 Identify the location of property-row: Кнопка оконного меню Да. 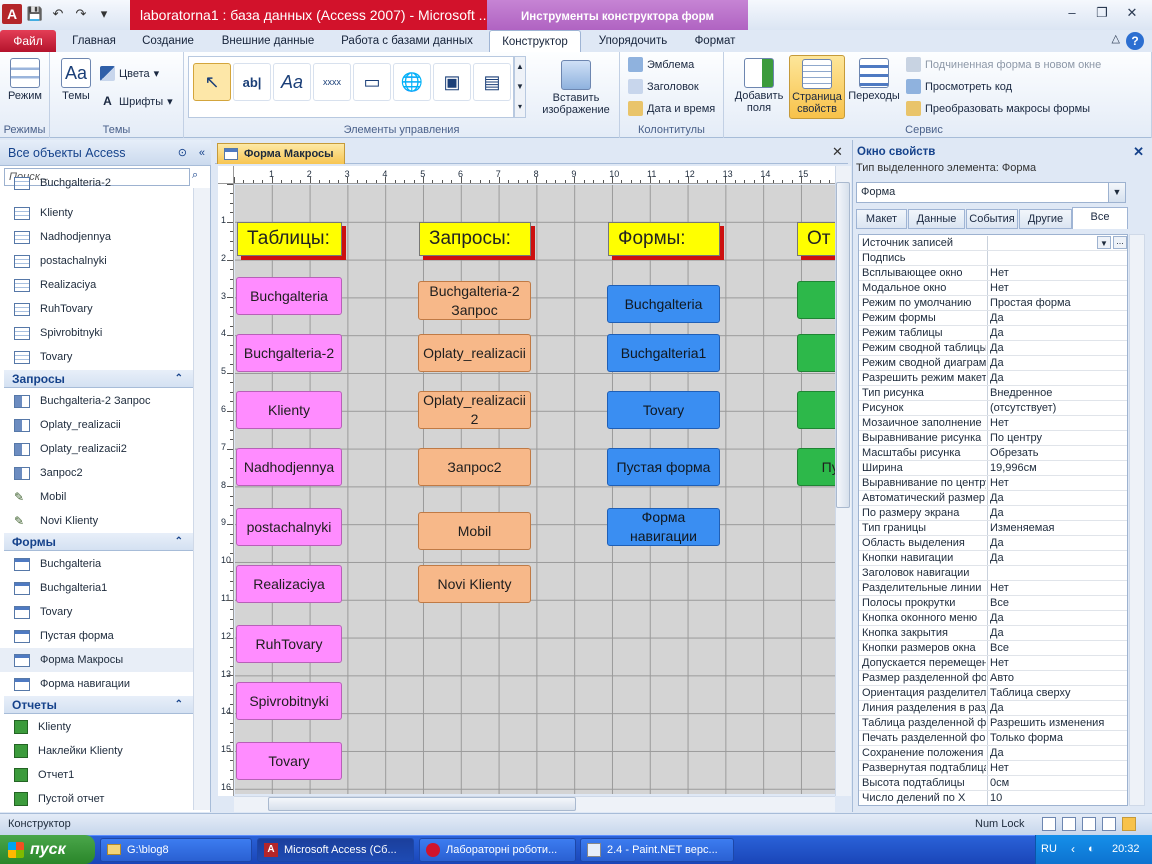
(993, 618).